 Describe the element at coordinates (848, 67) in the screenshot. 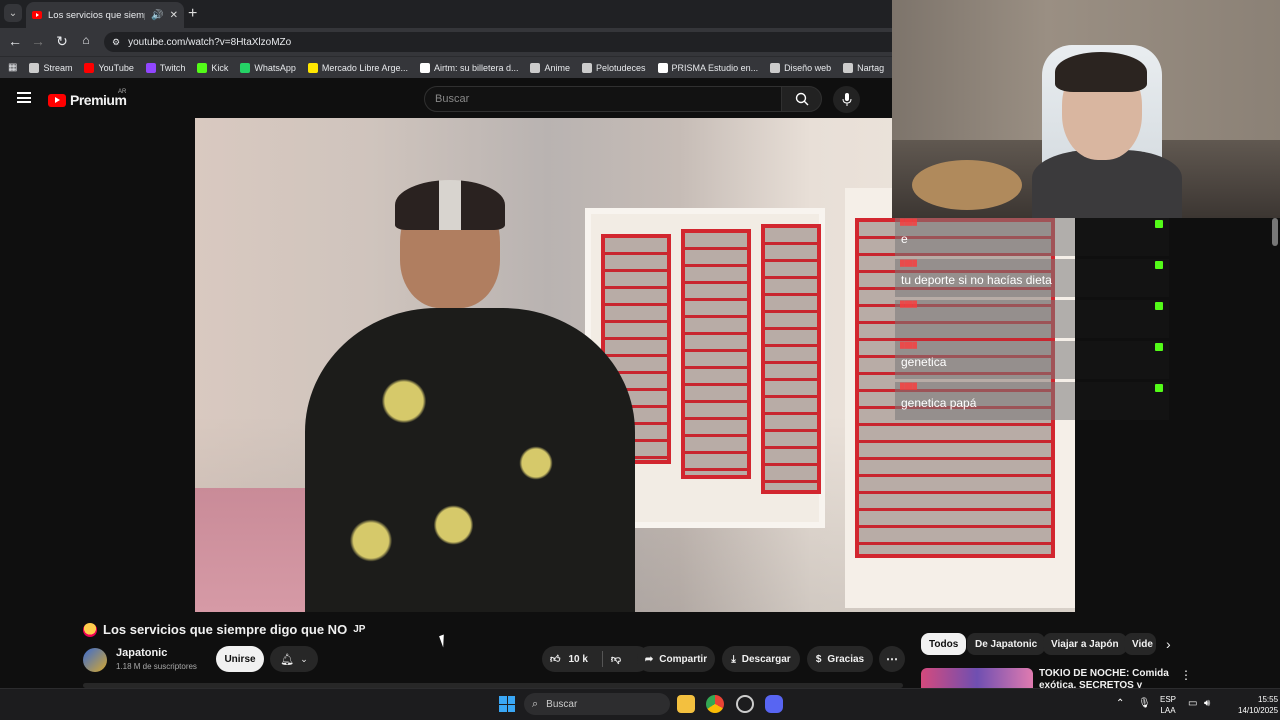

I see `wordpress-icon` at that location.